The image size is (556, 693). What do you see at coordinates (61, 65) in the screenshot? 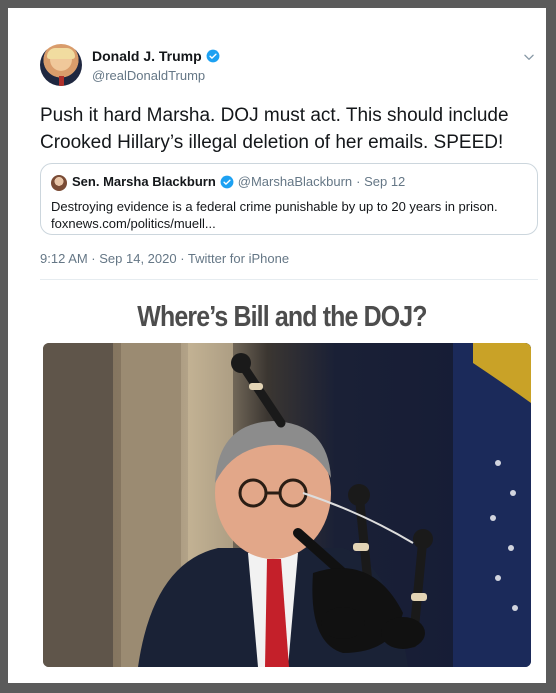
I see `avatar` at bounding box center [61, 65].